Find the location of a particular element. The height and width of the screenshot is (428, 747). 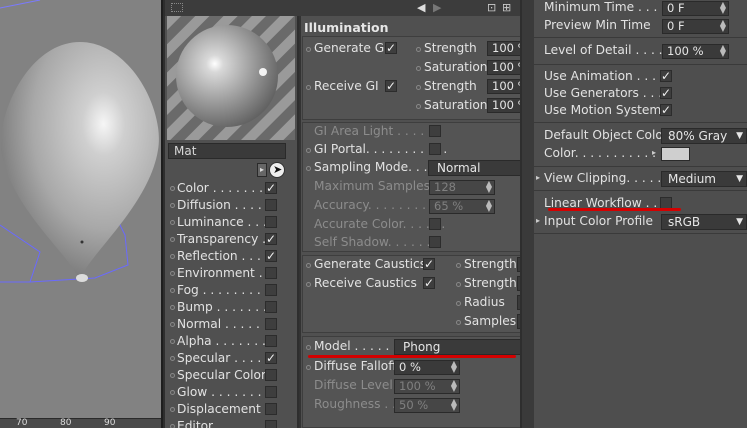

material-name-field: Mat is located at coordinates (227, 151).